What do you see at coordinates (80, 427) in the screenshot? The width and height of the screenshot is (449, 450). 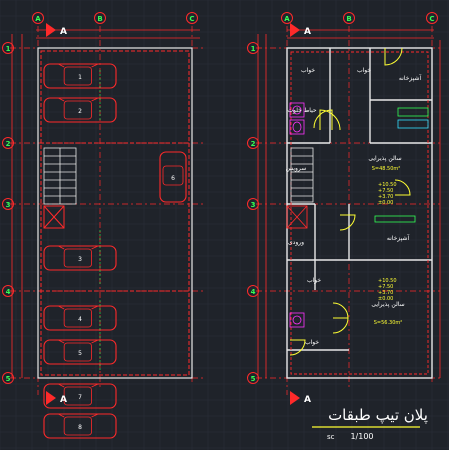 I see `car-number: 8` at bounding box center [80, 427].